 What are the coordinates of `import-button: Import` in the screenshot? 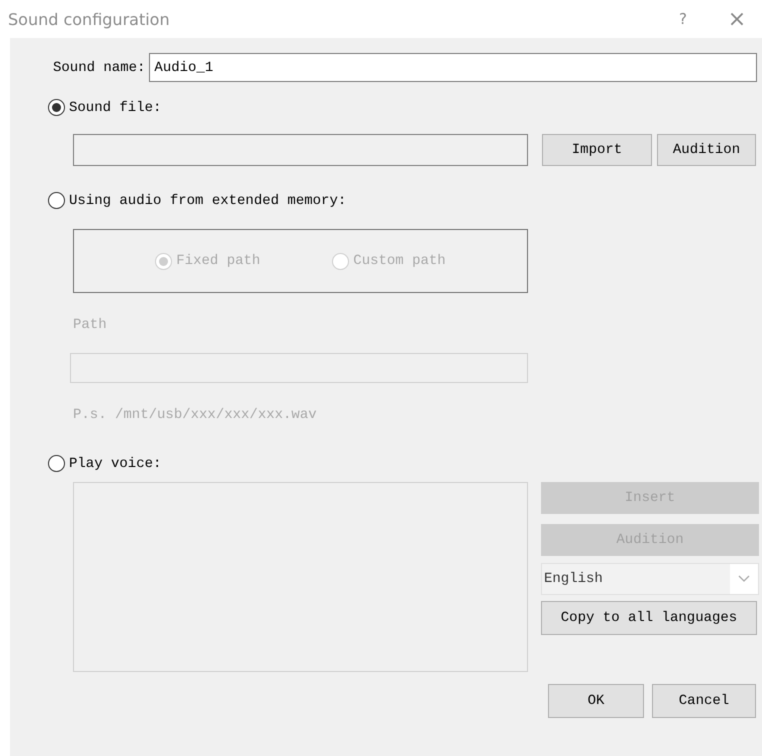 It's located at (597, 150).